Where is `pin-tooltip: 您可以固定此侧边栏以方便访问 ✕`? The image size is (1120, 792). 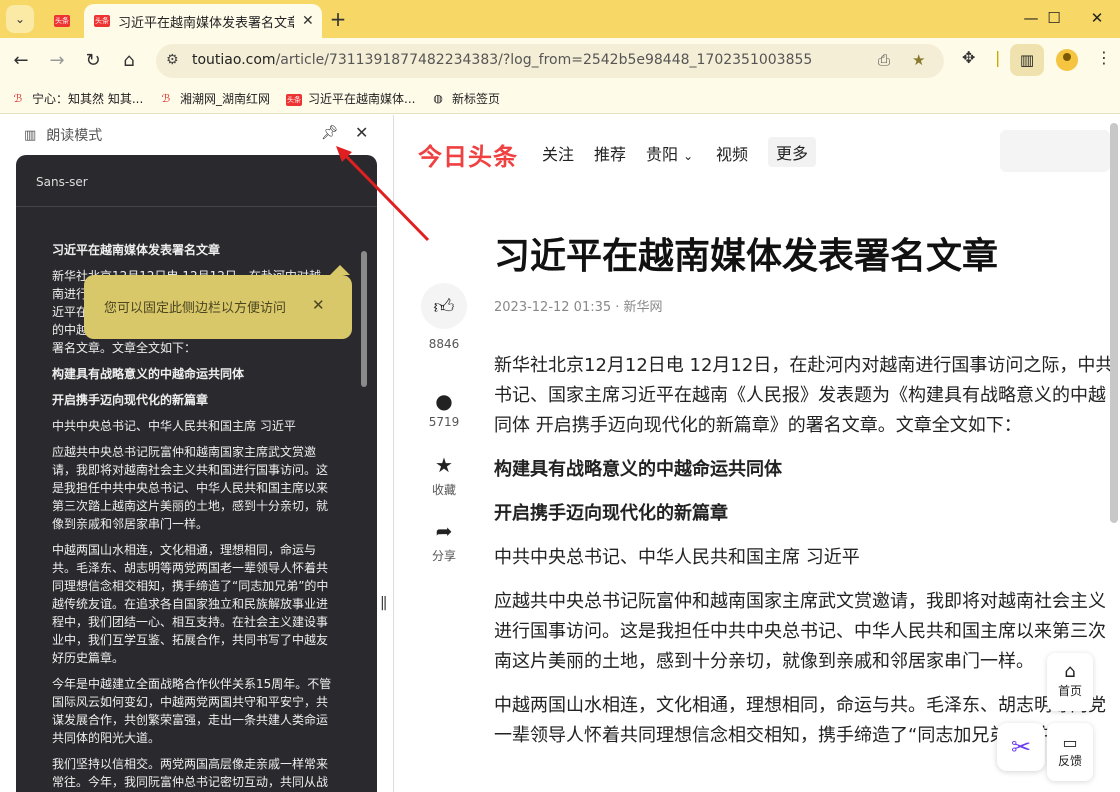 pin-tooltip: 您可以固定此侧边栏以方便访问 ✕ is located at coordinates (218, 302).